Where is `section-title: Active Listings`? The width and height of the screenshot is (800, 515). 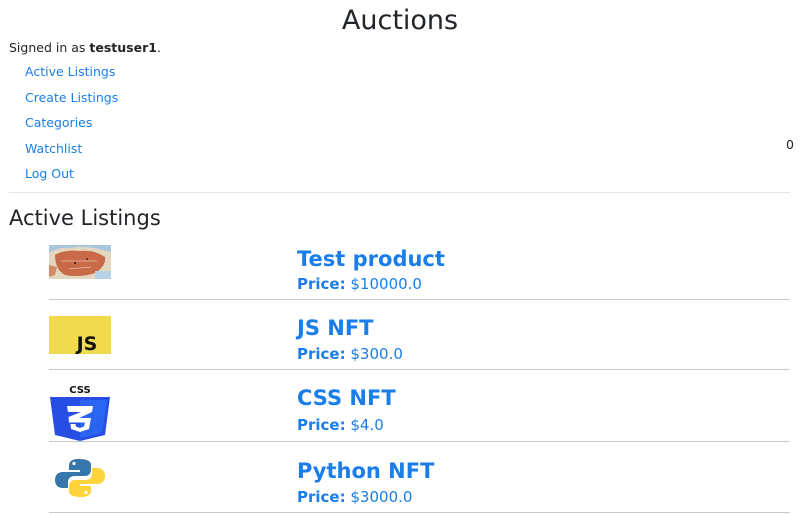
section-title: Active Listings is located at coordinates (85, 218).